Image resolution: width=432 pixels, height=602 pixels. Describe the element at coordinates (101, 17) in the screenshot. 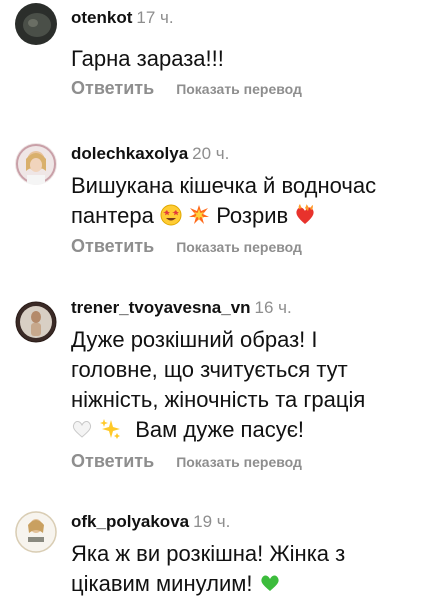

I see `username: otenkot` at that location.